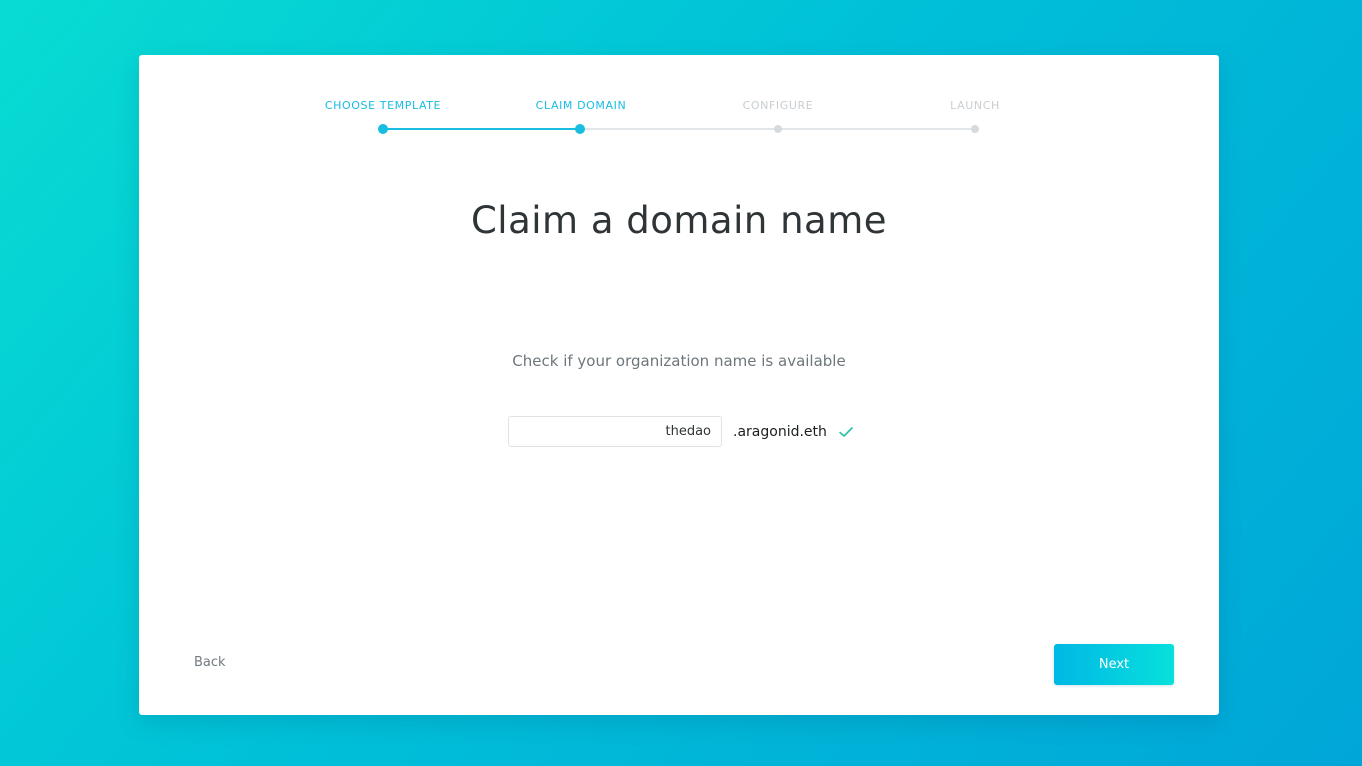 Image resolution: width=1362 pixels, height=766 pixels. Describe the element at coordinates (581, 105) in the screenshot. I see `step-label-claim-domain: CLAIM DOMAIN` at that location.